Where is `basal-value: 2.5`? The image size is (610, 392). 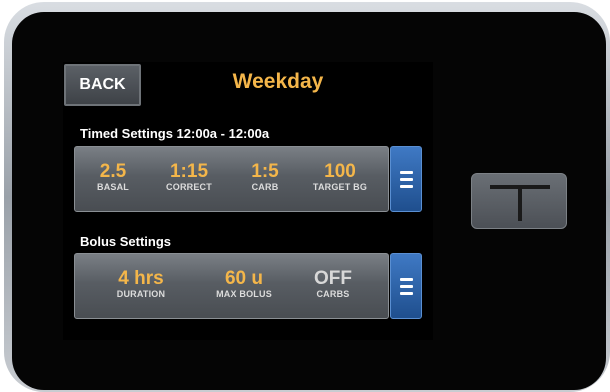 basal-value: 2.5 is located at coordinates (113, 171).